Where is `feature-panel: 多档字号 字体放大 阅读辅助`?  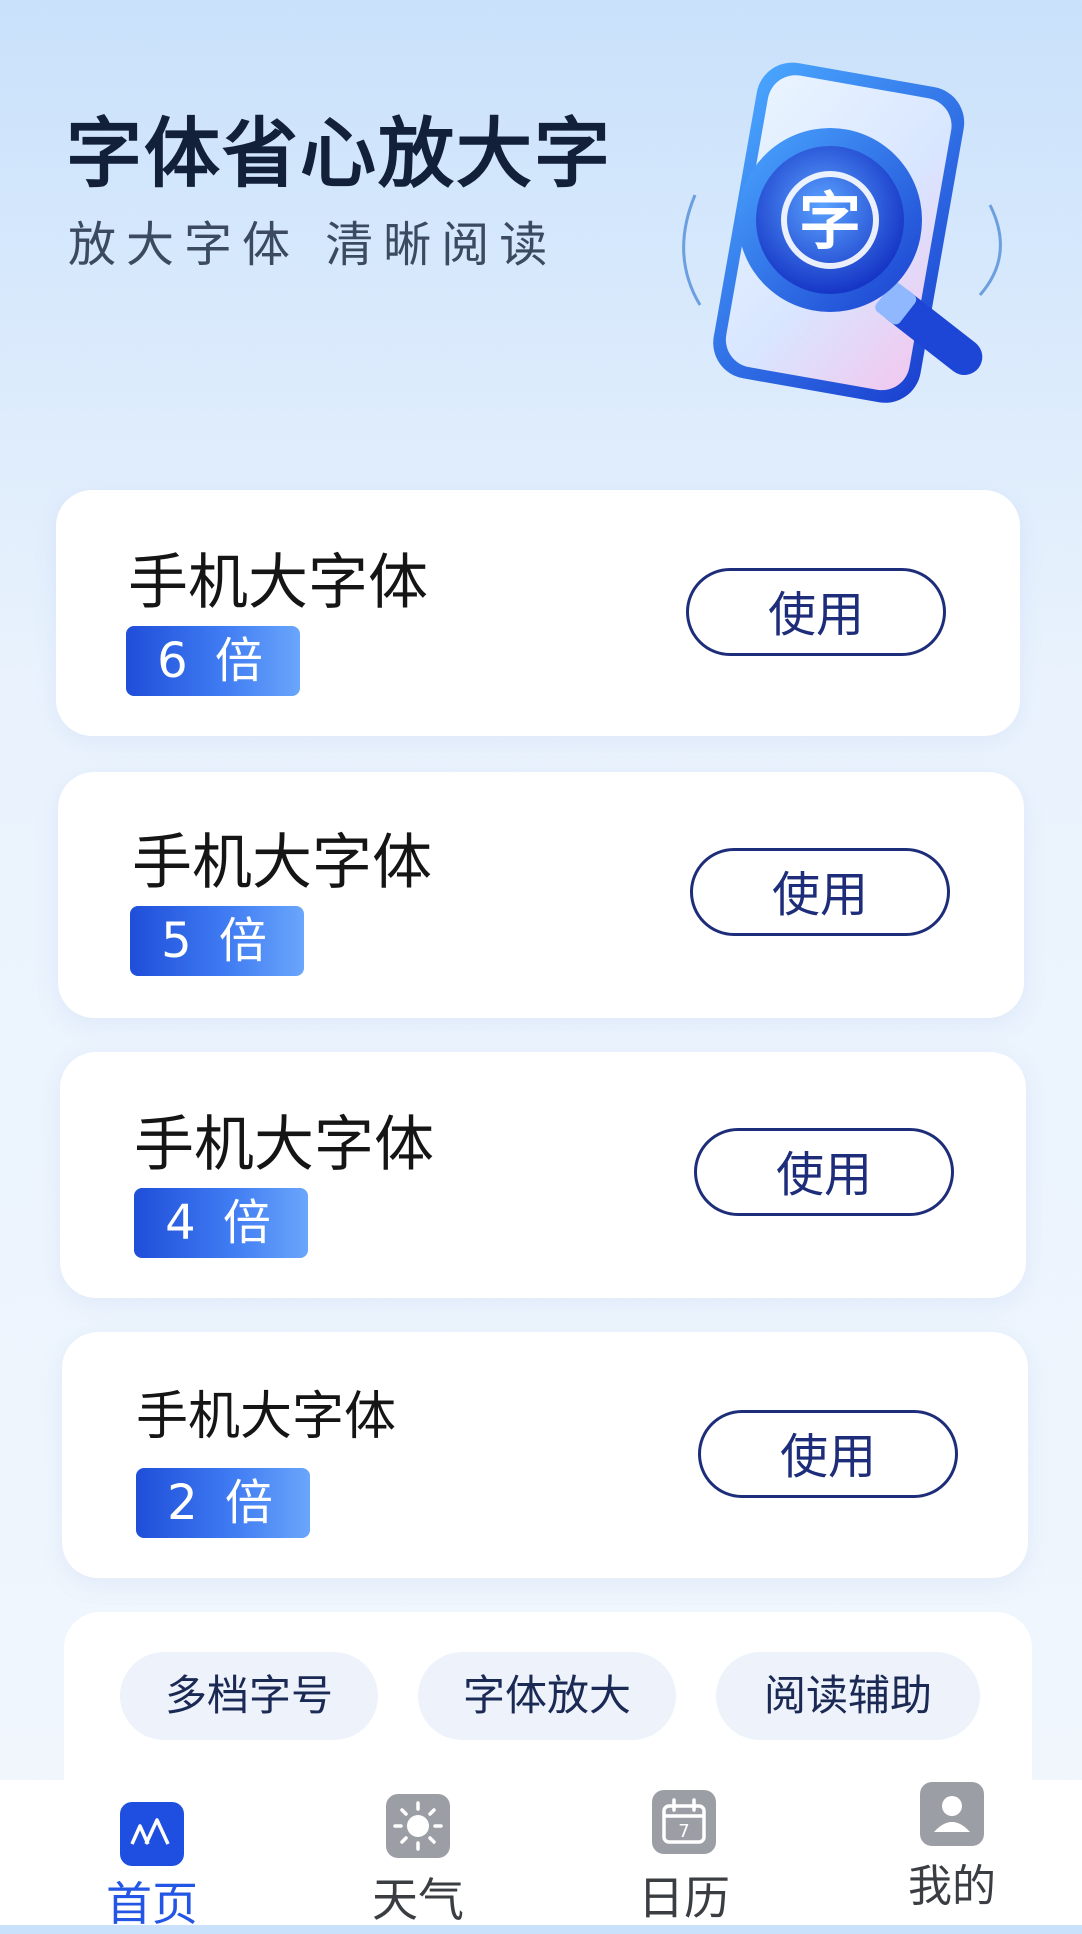
feature-panel: 多档字号 字体放大 阅读辅助 is located at coordinates (548, 1697).